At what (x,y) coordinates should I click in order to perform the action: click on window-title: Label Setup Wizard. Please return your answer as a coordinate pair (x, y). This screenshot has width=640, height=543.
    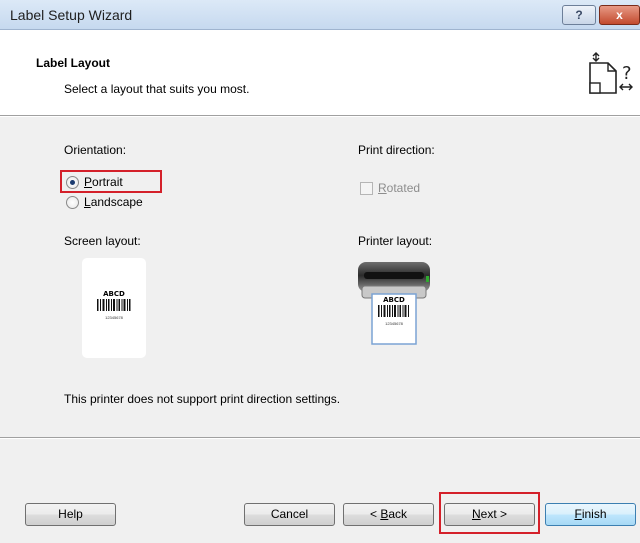
    Looking at the image, I should click on (71, 15).